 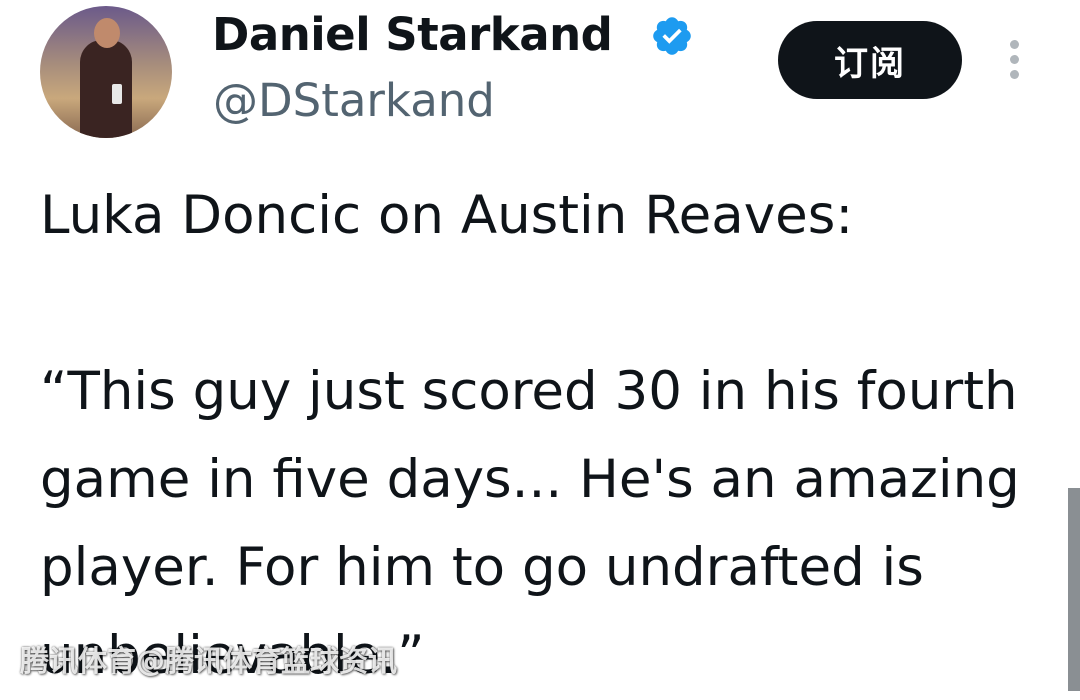 What do you see at coordinates (107, 33) in the screenshot?
I see `avatar-head` at bounding box center [107, 33].